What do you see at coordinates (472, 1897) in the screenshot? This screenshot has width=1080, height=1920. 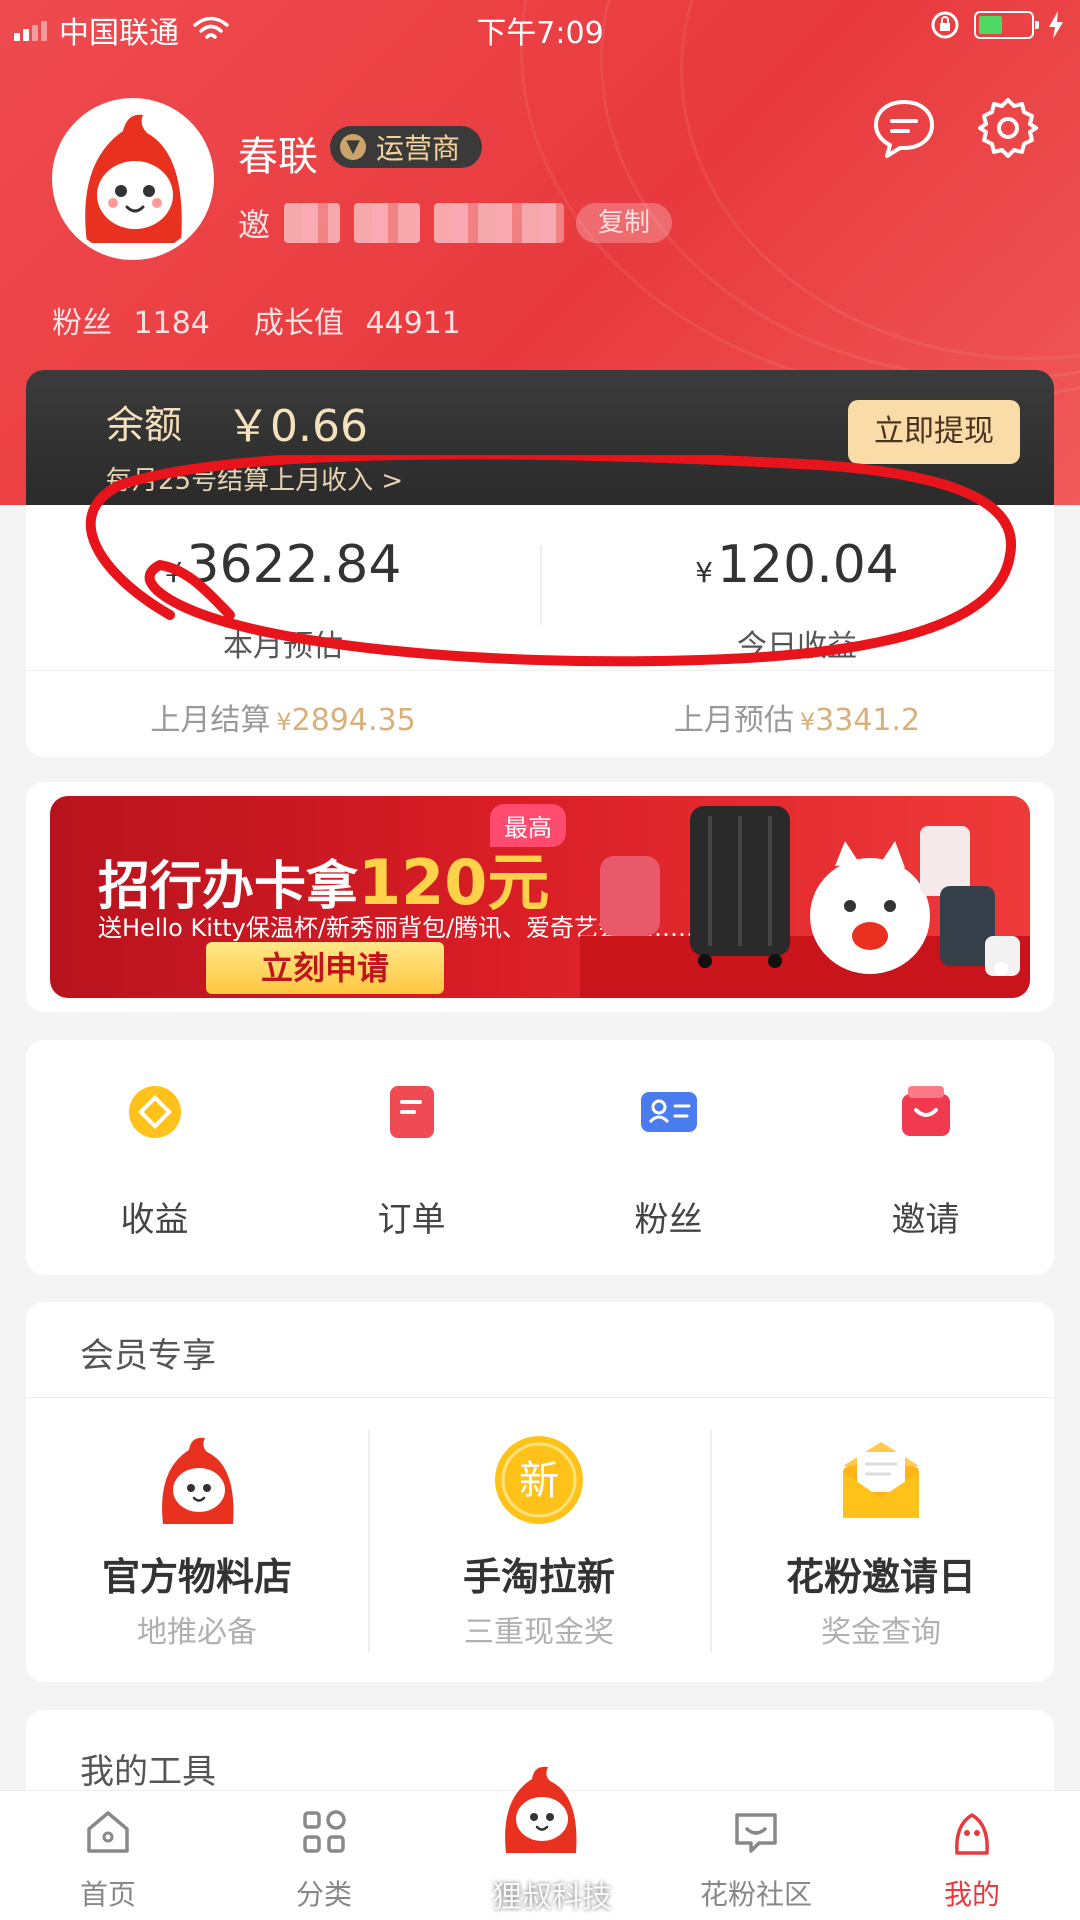 I see `weibo-logo-icon` at bounding box center [472, 1897].